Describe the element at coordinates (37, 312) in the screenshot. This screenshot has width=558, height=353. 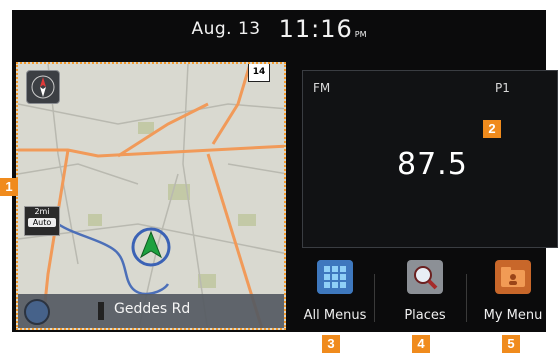
I see `gps-icon` at that location.